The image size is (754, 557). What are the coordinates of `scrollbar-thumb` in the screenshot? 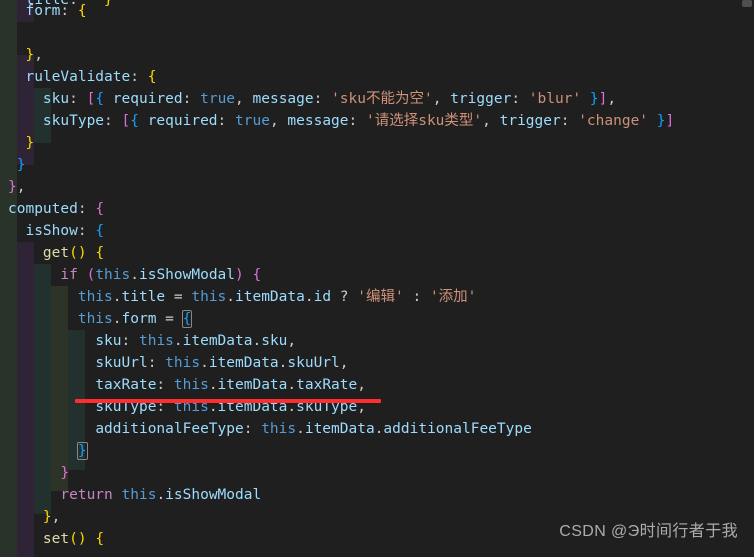 It's located at (747, 3).